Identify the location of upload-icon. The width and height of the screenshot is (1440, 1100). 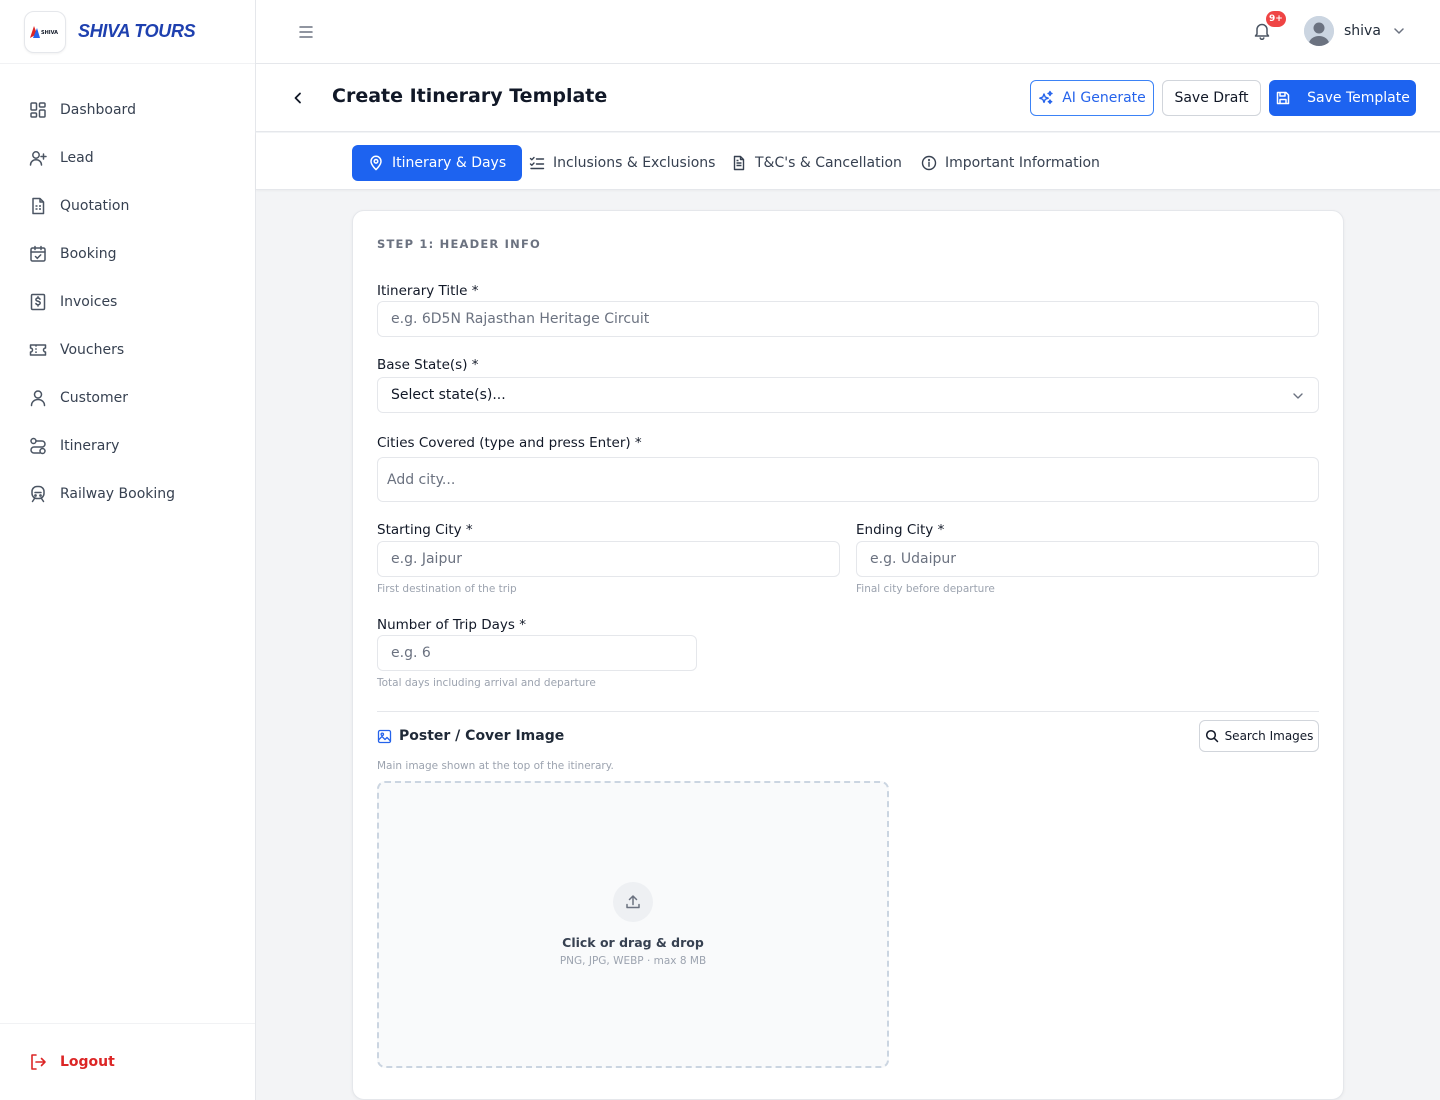
(633, 902).